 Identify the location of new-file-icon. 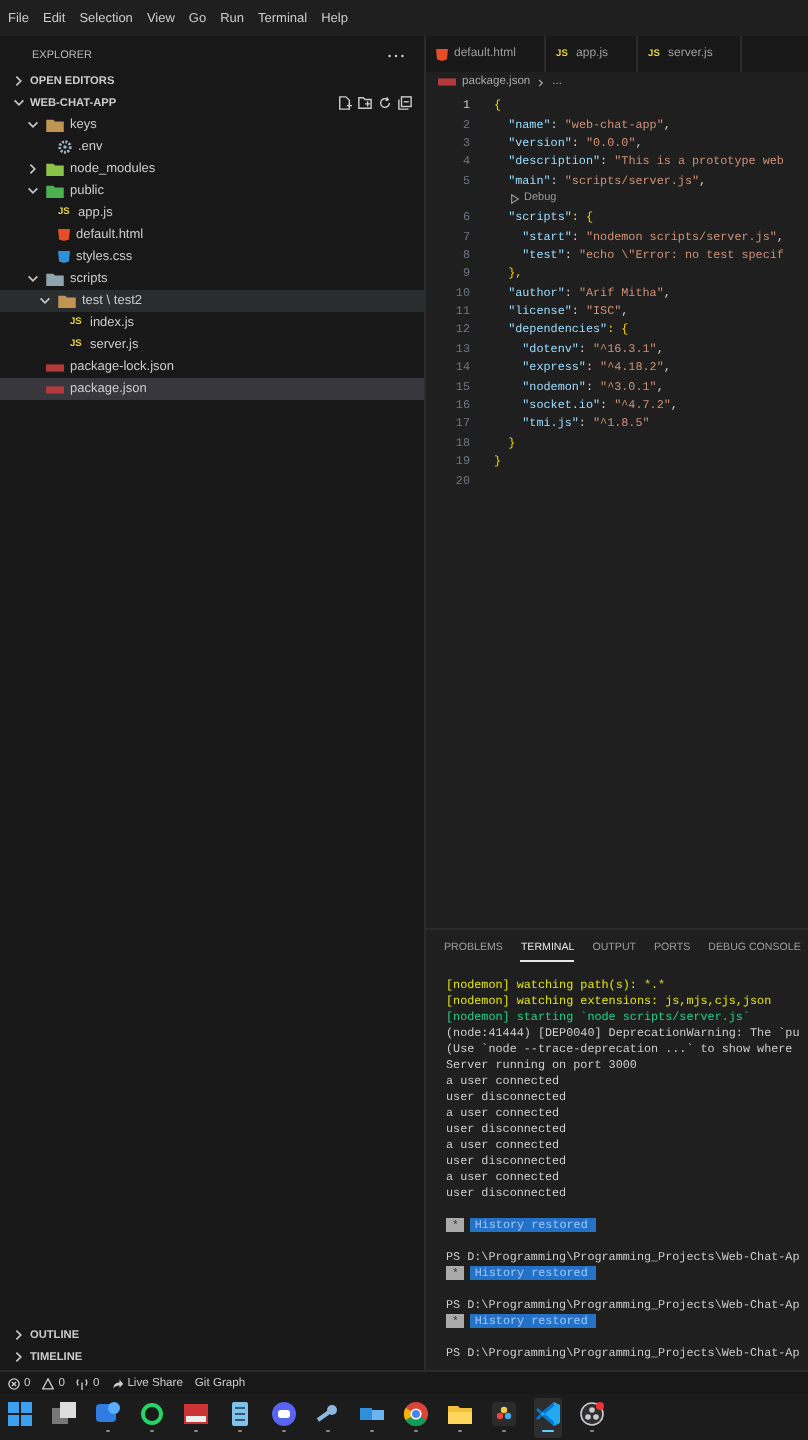
(345, 103).